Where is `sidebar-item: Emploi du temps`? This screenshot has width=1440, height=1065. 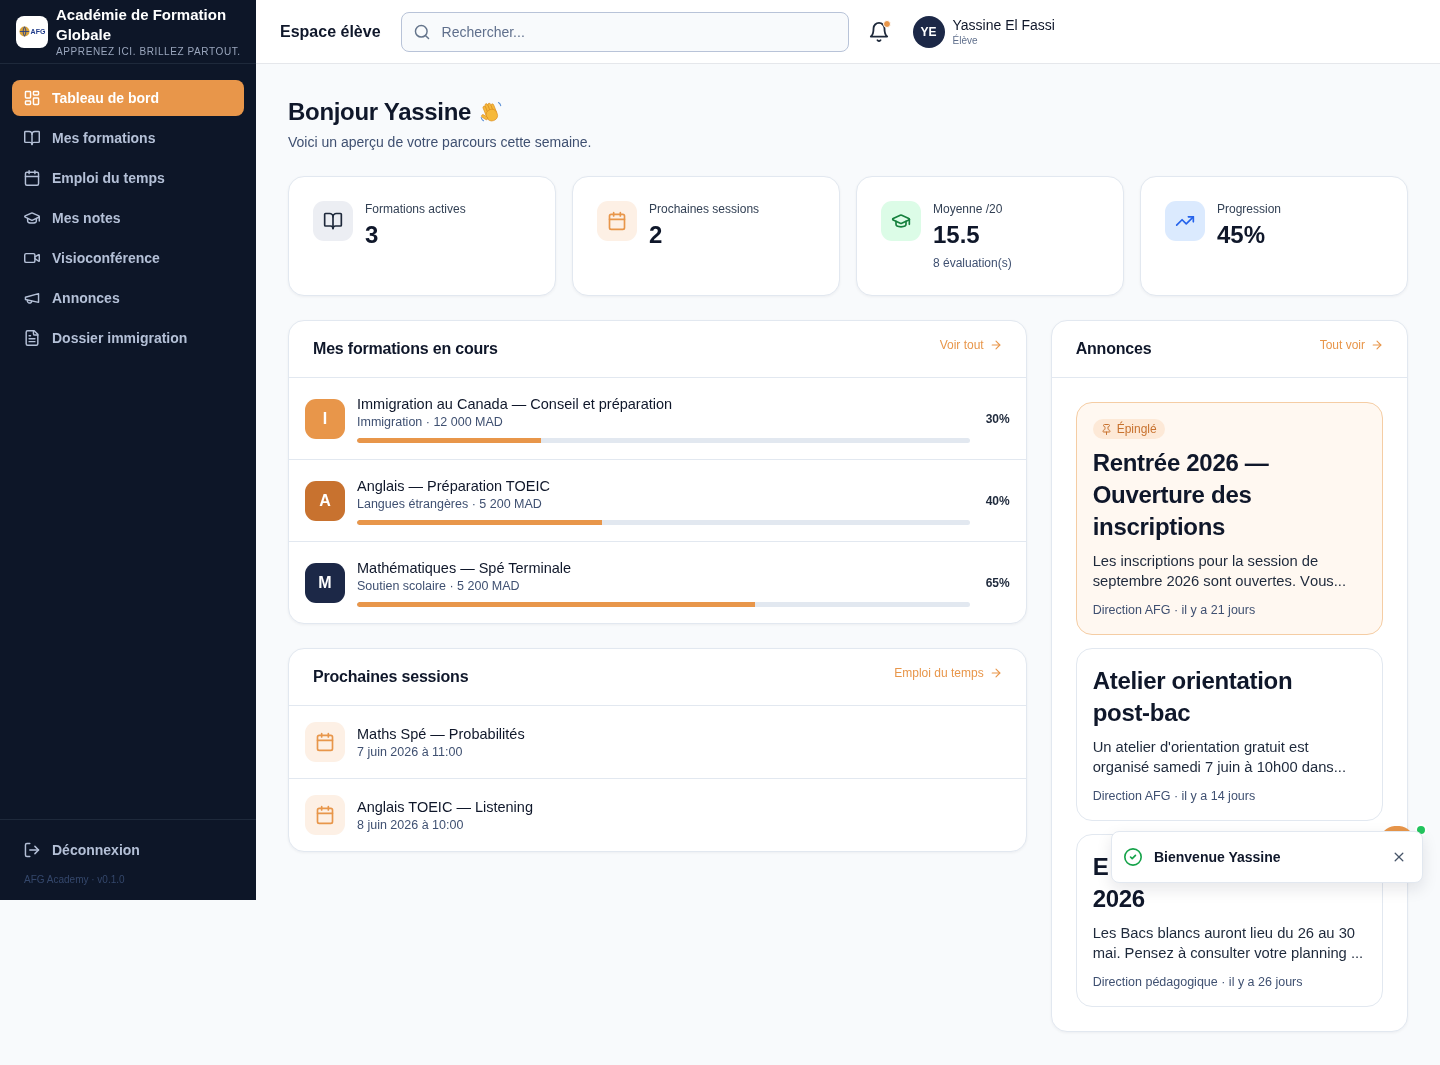 sidebar-item: Emploi du temps is located at coordinates (128, 178).